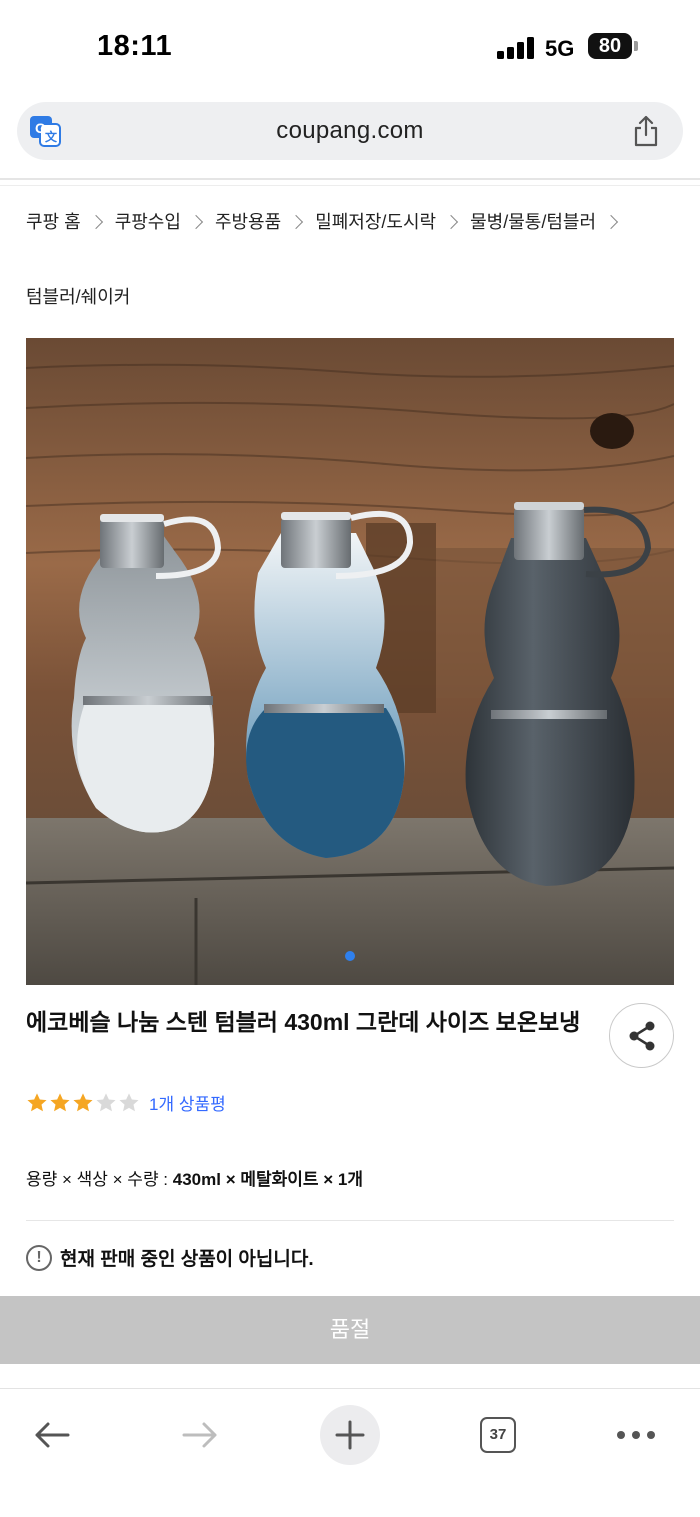  What do you see at coordinates (135, 46) in the screenshot?
I see `status-time: 18:11` at bounding box center [135, 46].